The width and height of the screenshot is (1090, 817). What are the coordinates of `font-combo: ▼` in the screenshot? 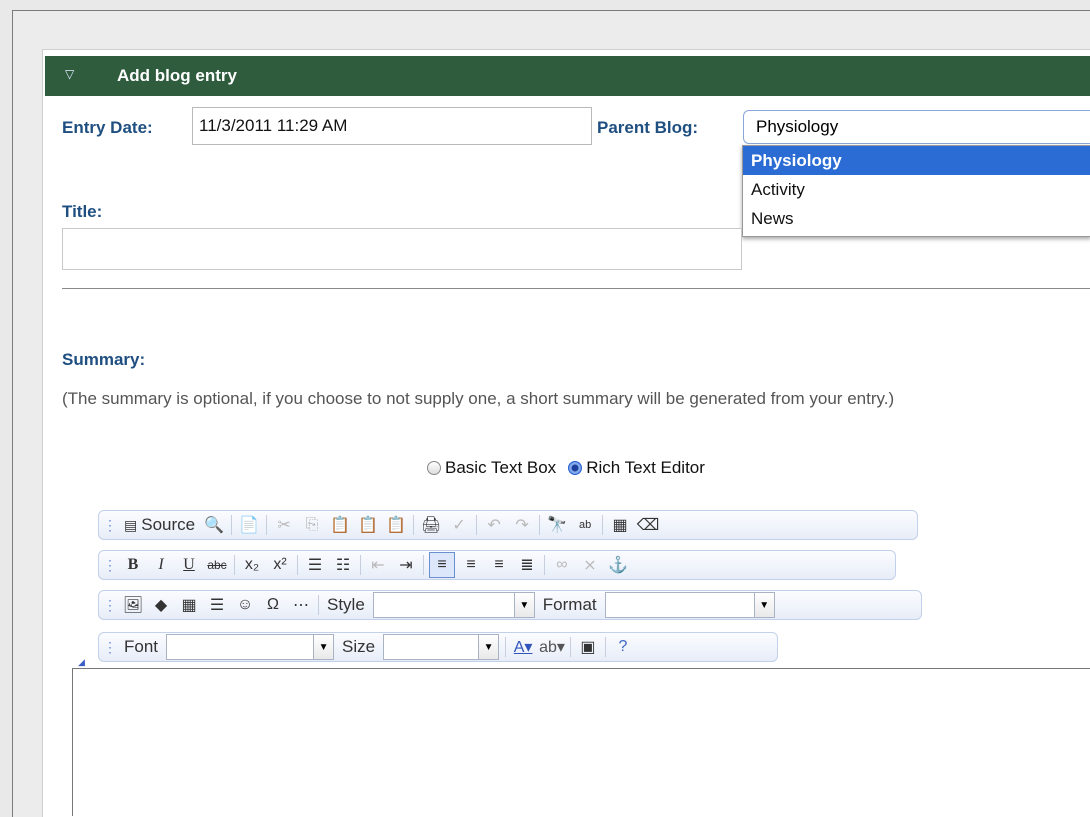 It's located at (250, 647).